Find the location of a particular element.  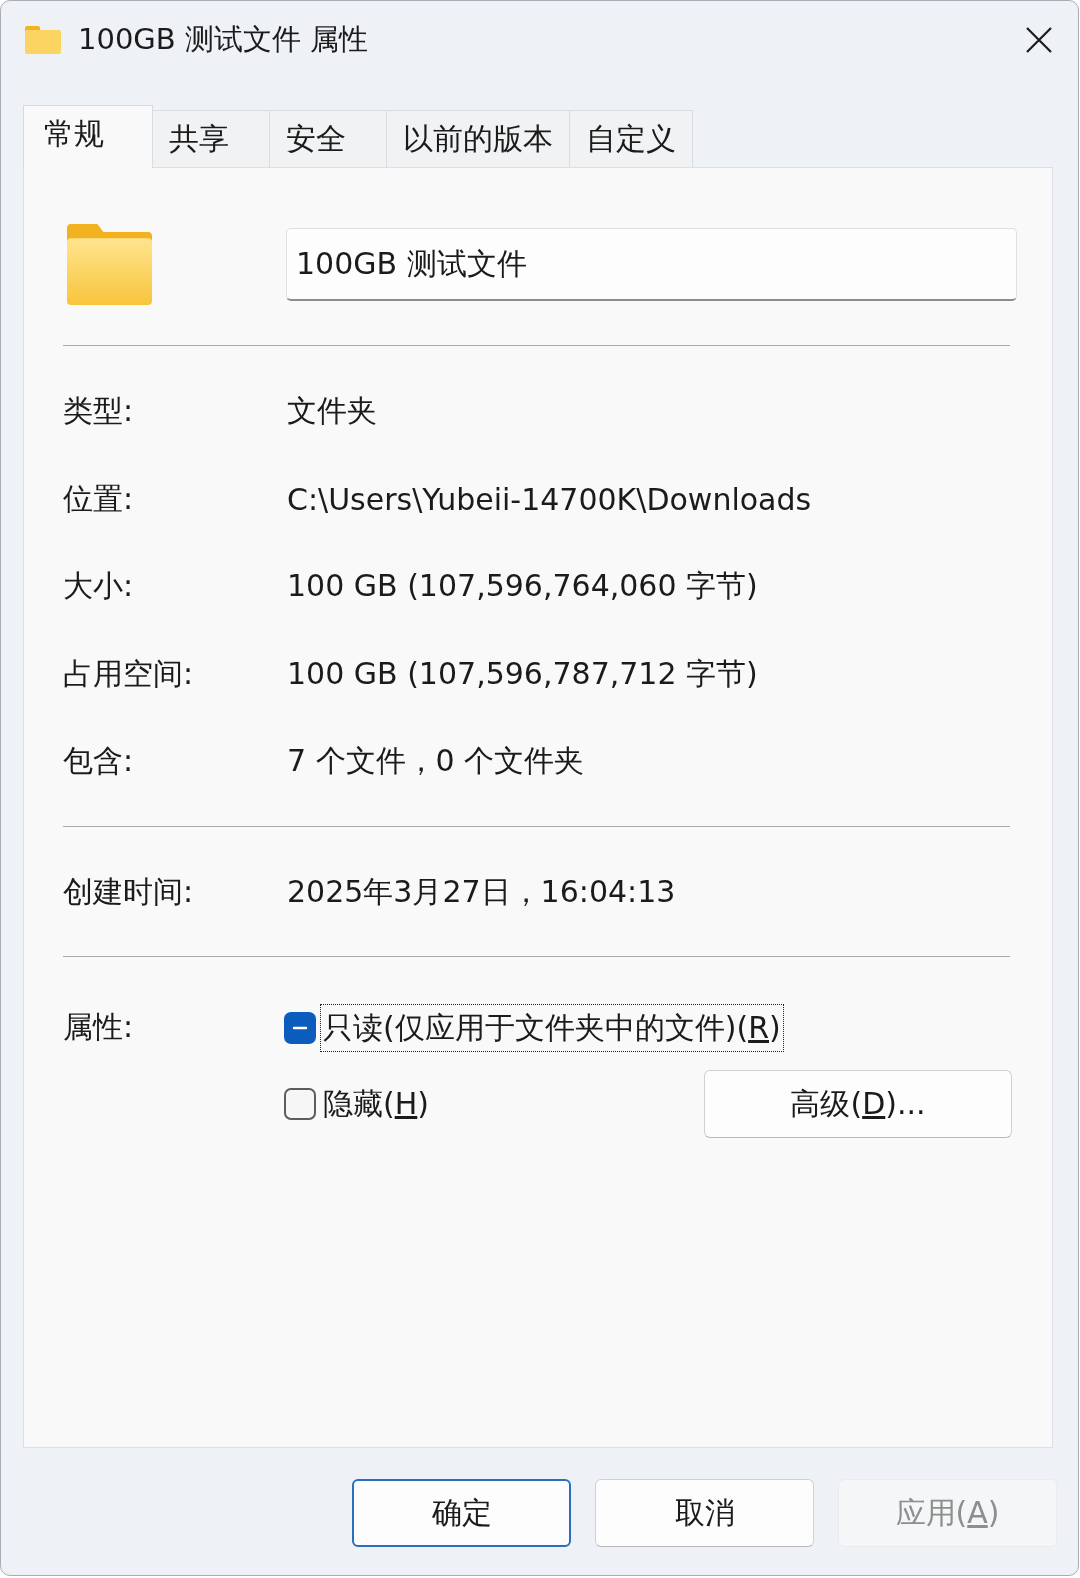

checkbox-label: 只读(仅应用于文件夹中的文件)(R) is located at coordinates (552, 1028).